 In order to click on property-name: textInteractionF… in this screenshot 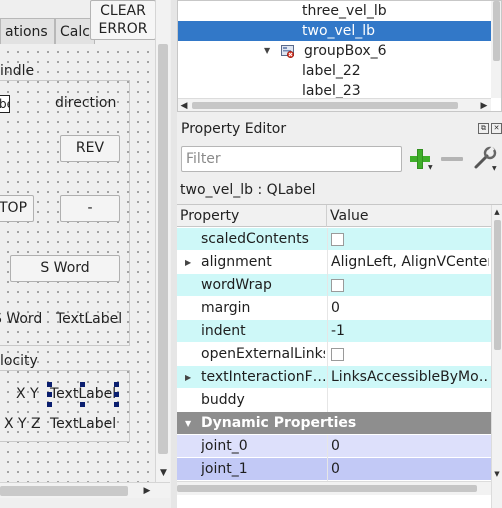, I will do `click(263, 377)`.